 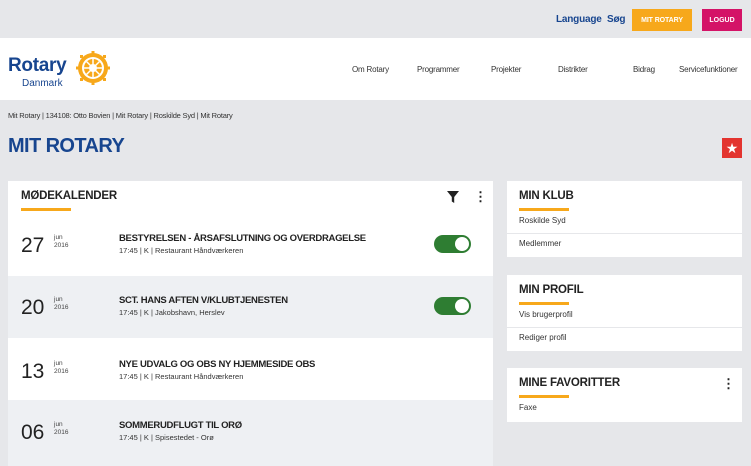 I want to click on view-profile-link: Vis brugerprofil, so click(x=546, y=314).